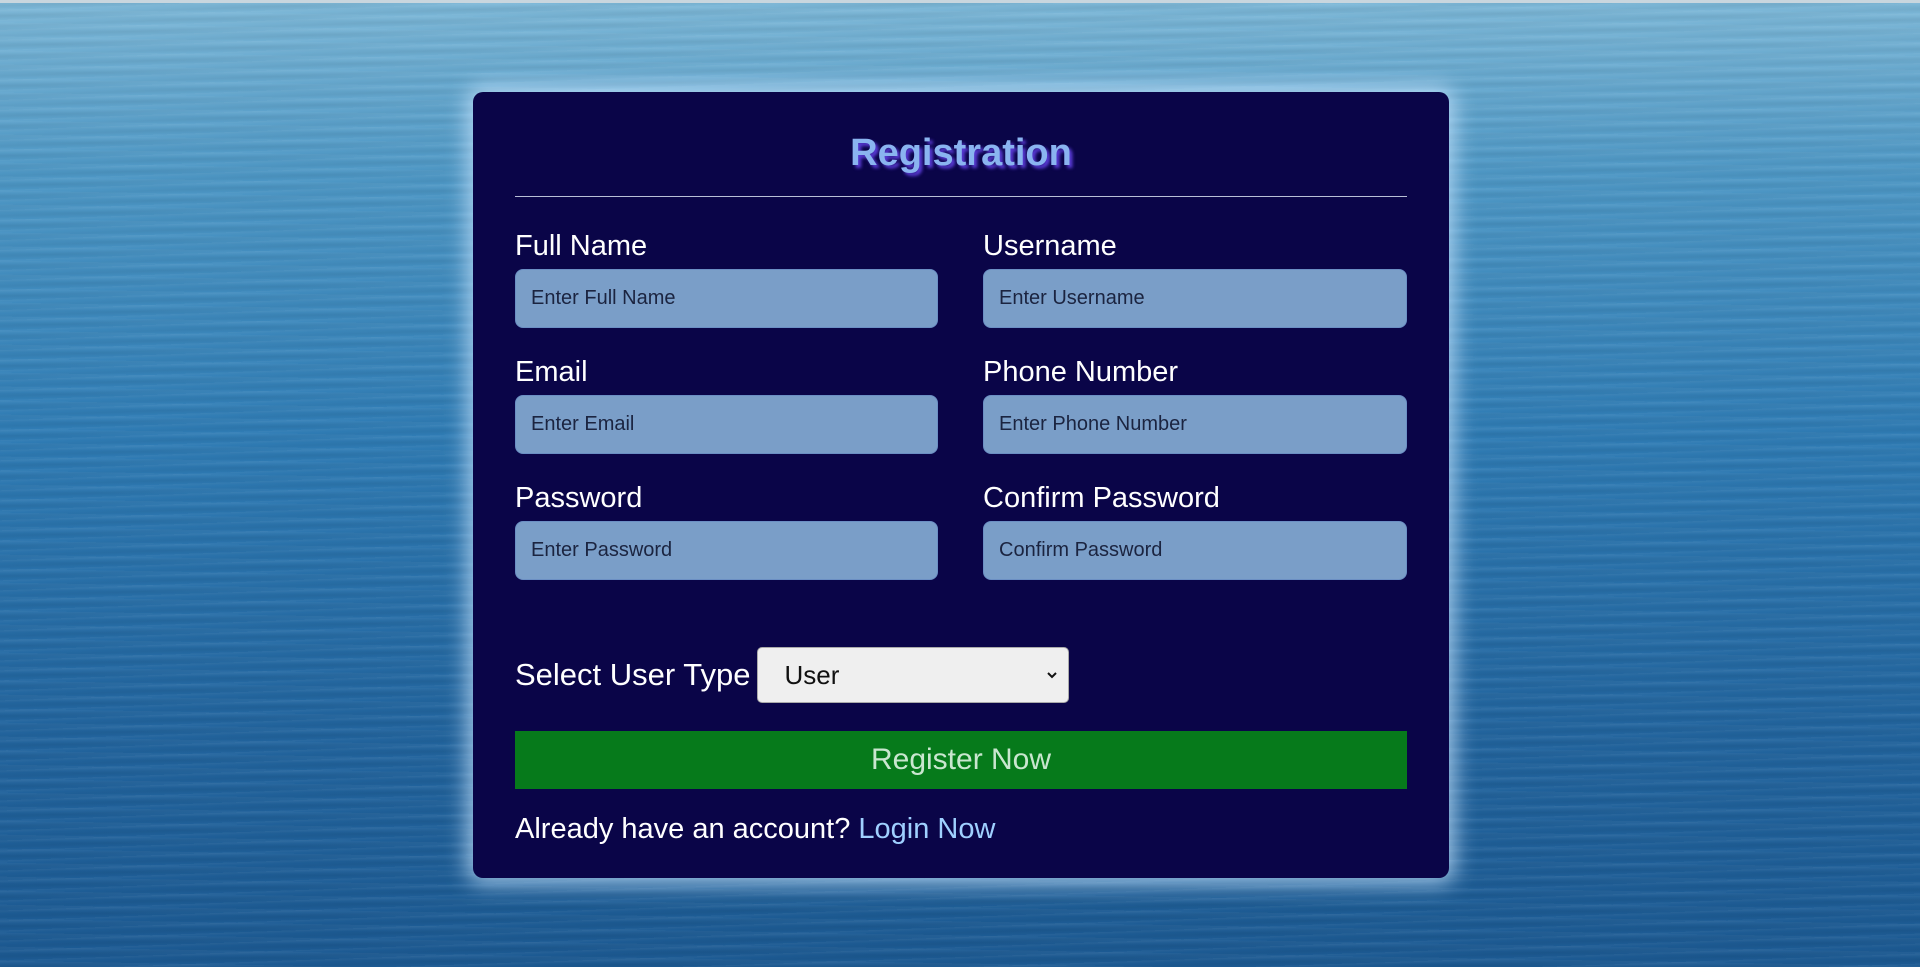 Image resolution: width=1920 pixels, height=967 pixels. What do you see at coordinates (1050, 246) in the screenshot?
I see `username-label: Username` at bounding box center [1050, 246].